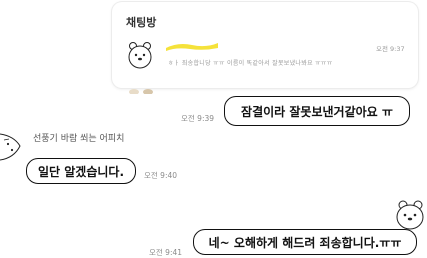 This screenshot has height=258, width=427. What do you see at coordinates (78, 137) in the screenshot?
I see `sender-name: 선풍기 바람 쐬는 어피치` at bounding box center [78, 137].